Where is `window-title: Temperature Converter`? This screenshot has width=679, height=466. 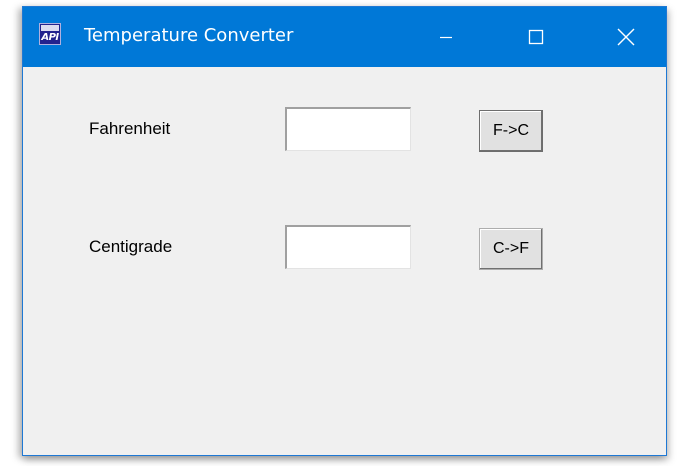 window-title: Temperature Converter is located at coordinates (189, 35).